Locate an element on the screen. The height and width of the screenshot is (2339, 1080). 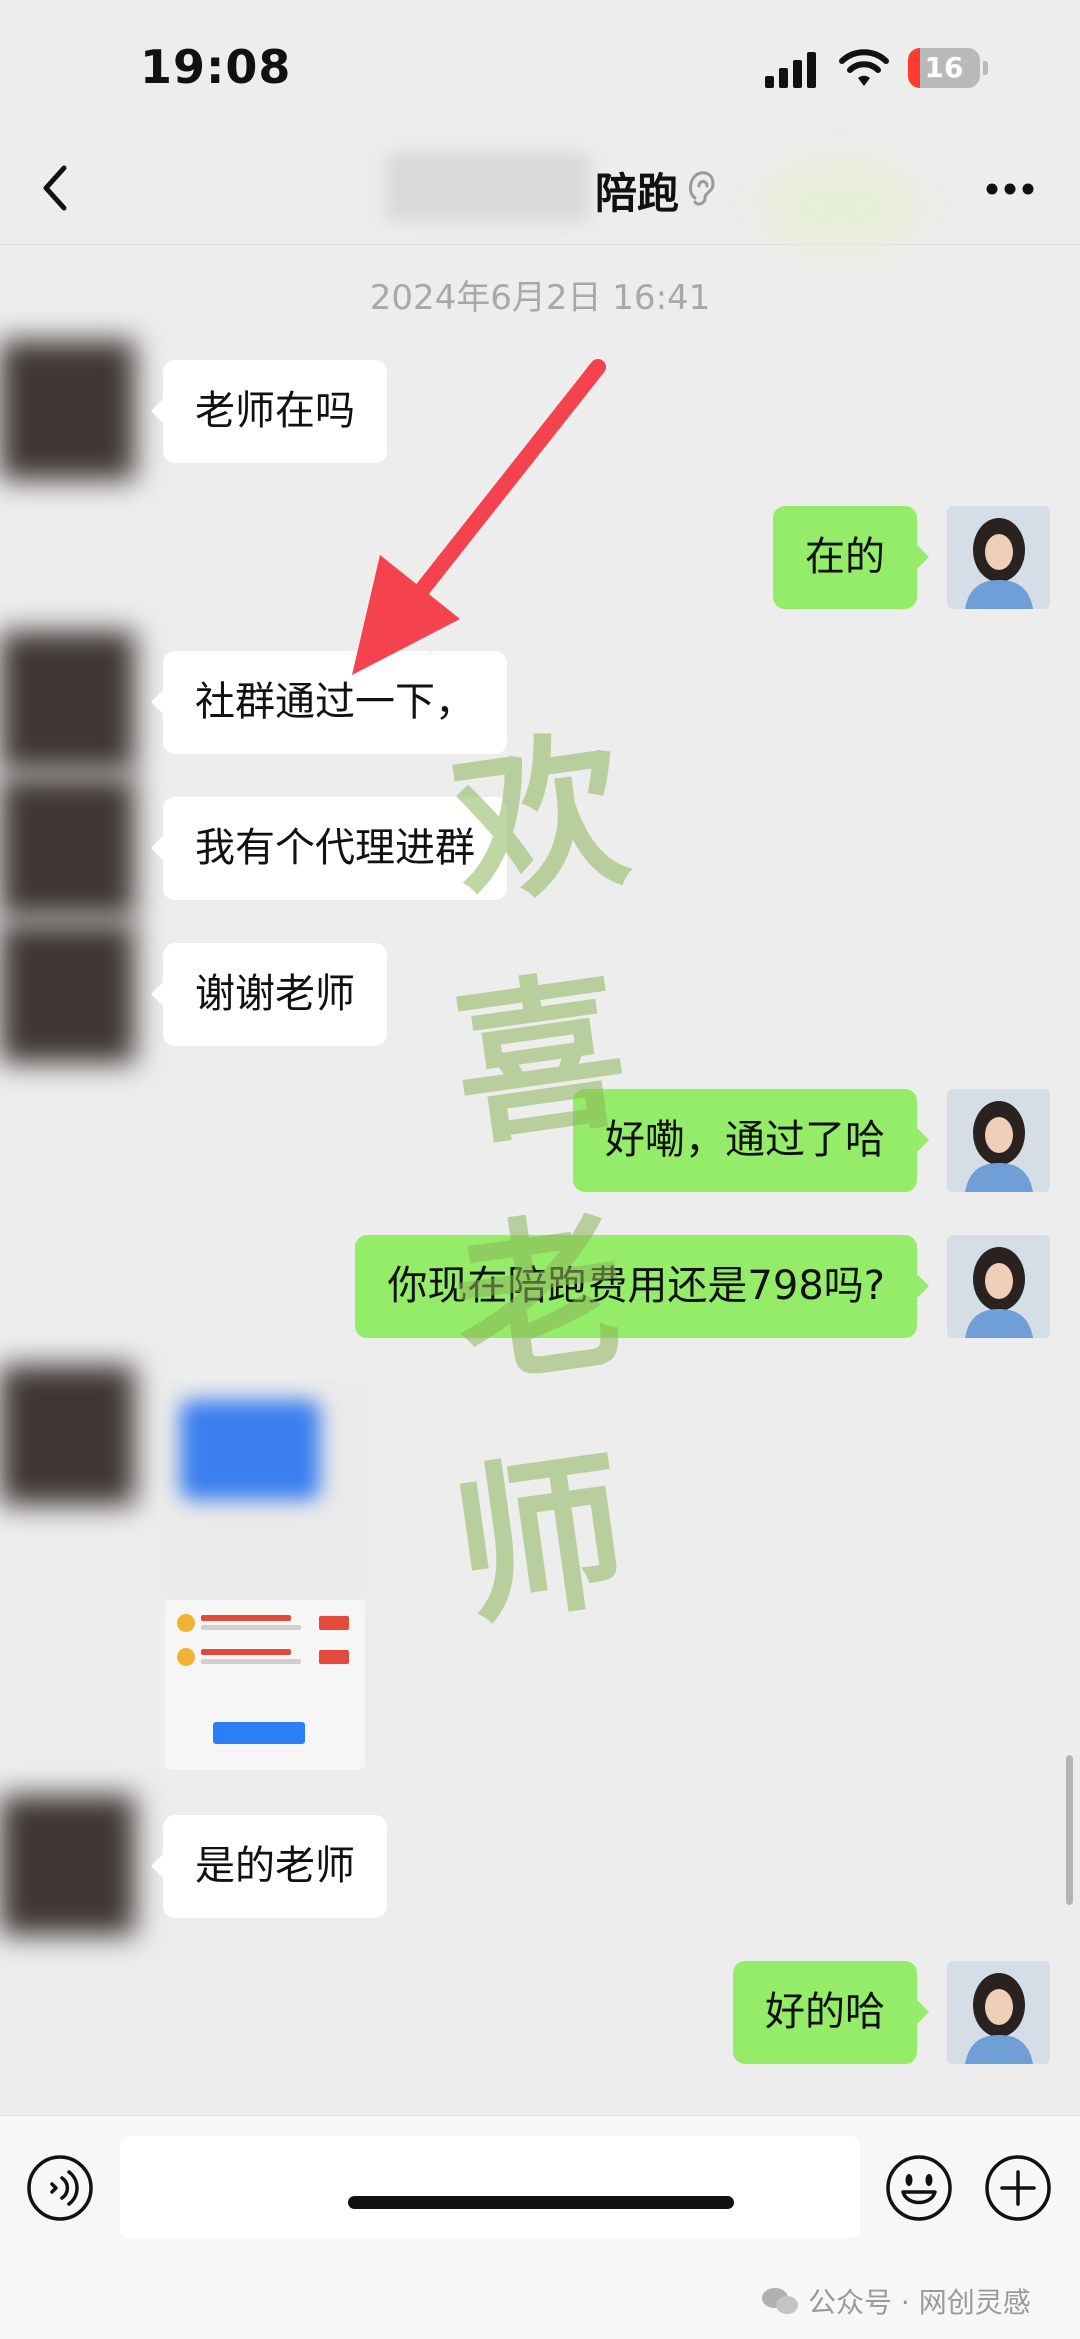
chevron-left-icon is located at coordinates (56, 188).